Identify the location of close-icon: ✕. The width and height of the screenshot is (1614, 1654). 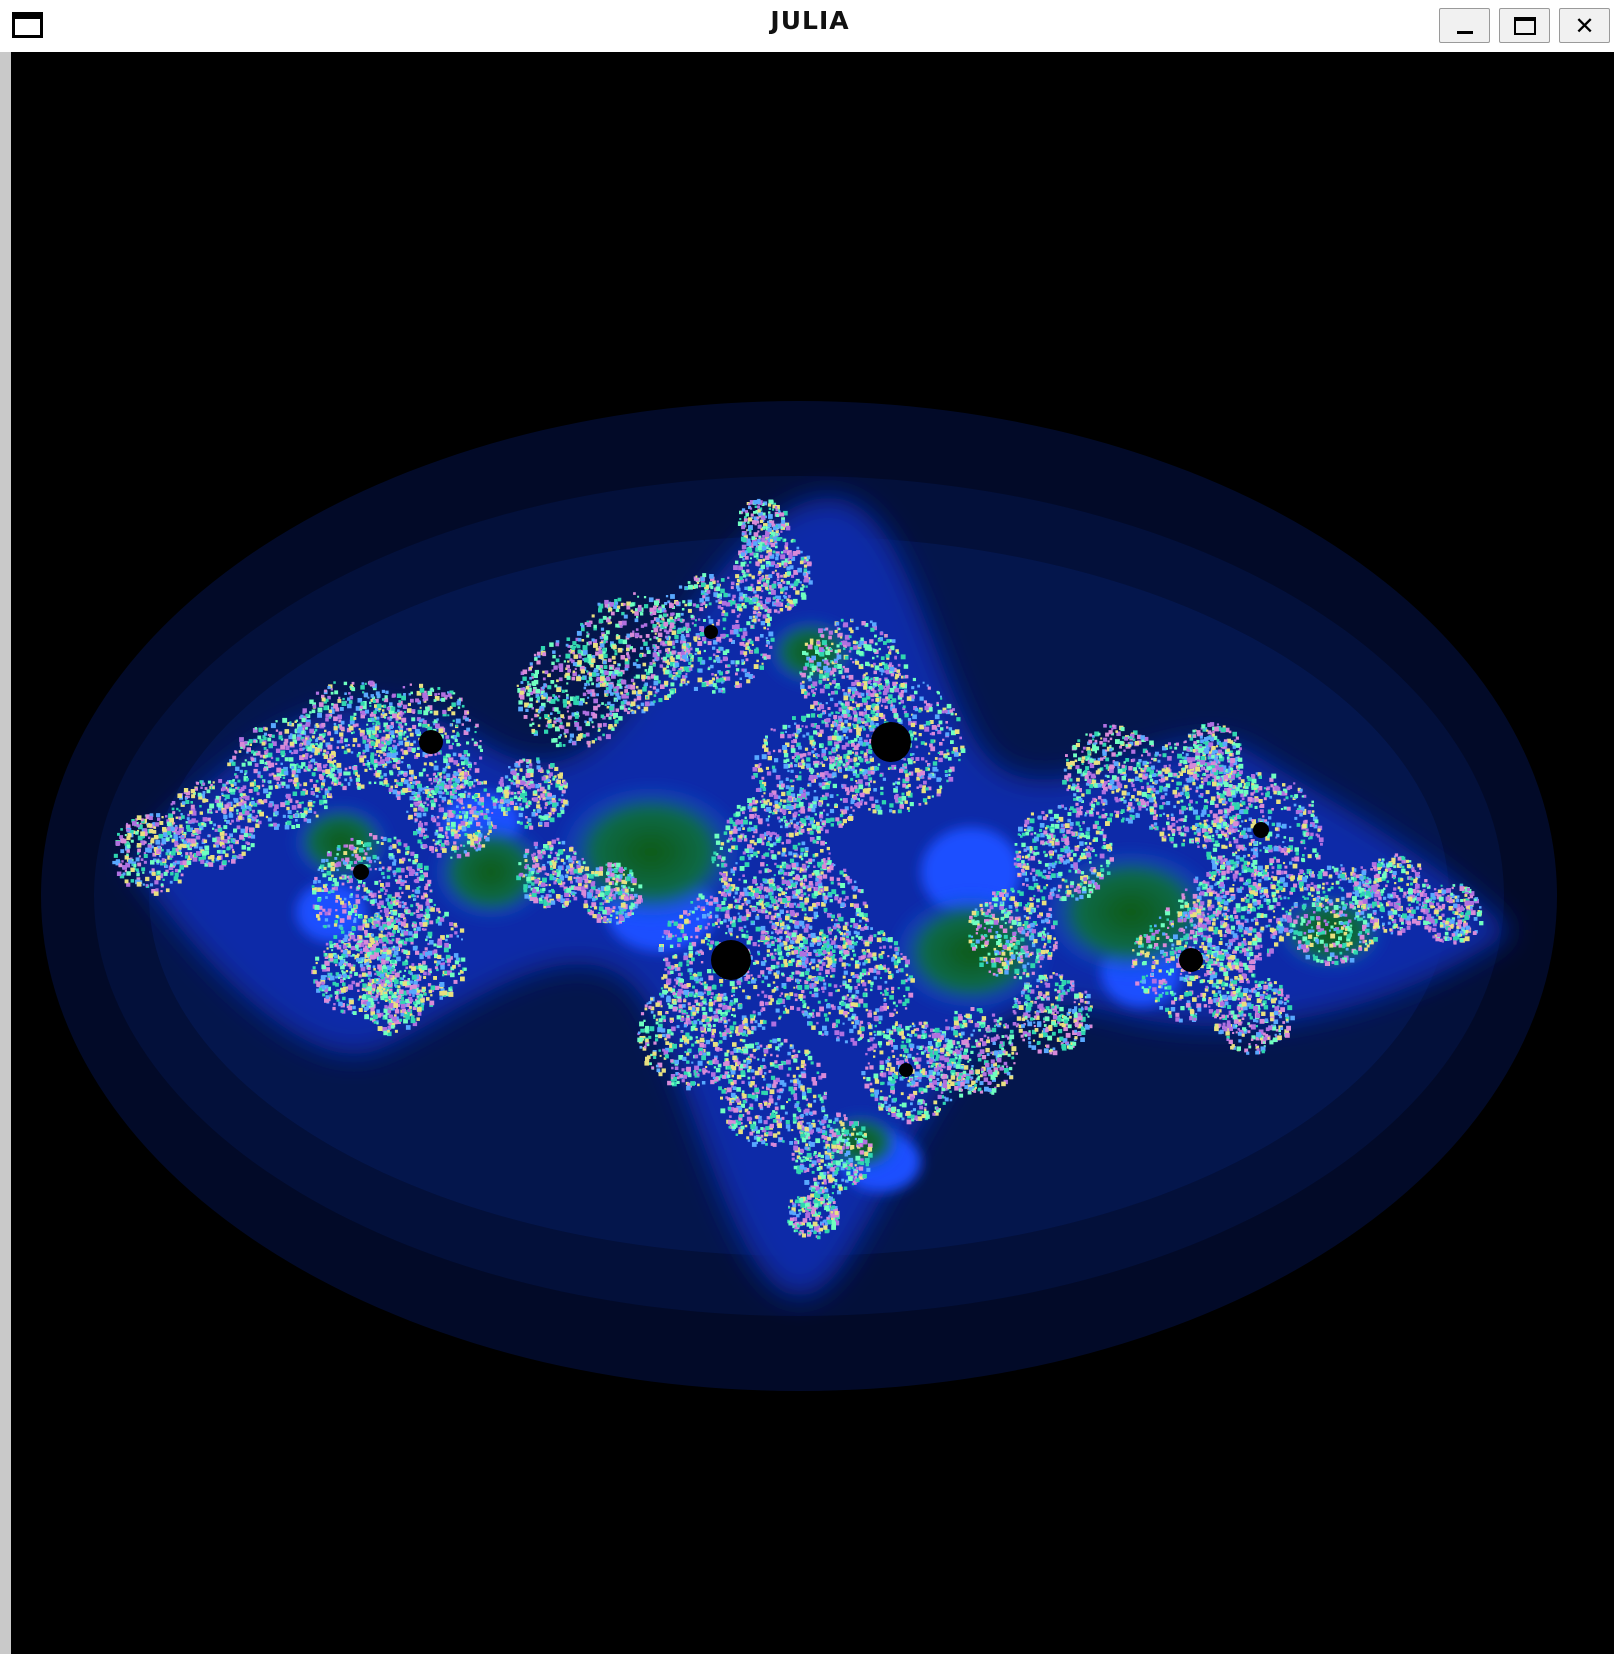
(1584, 25).